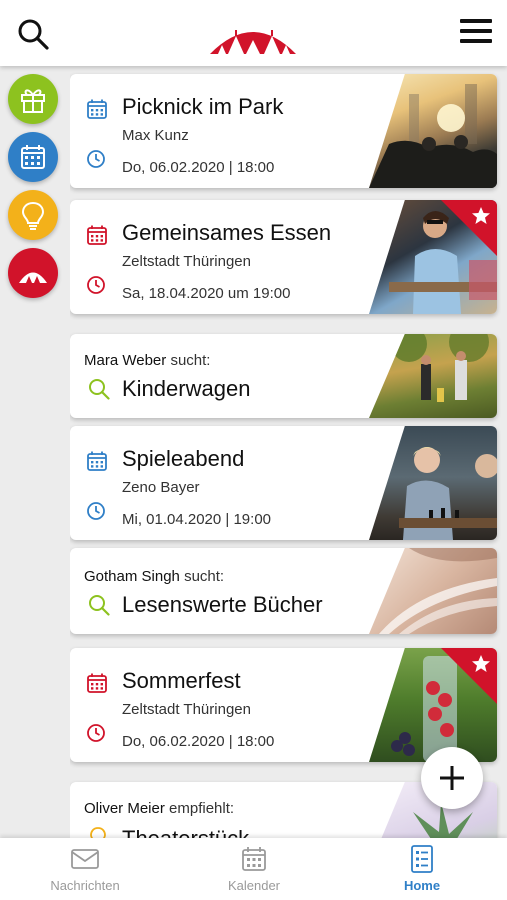 The image size is (507, 900). I want to click on nav-label: Kalender, so click(254, 885).